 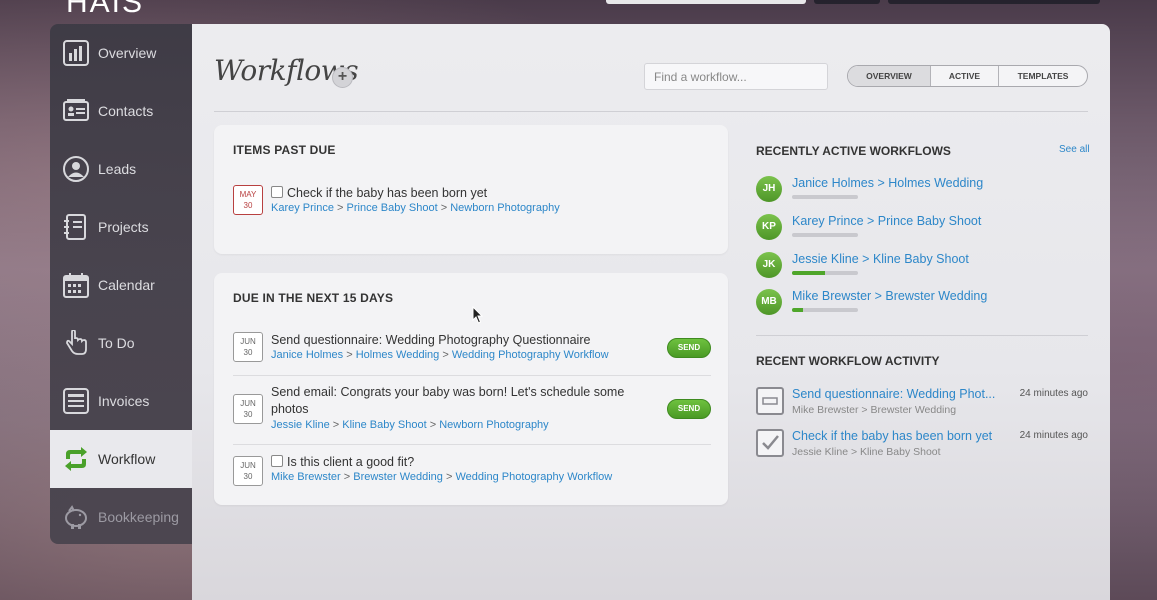 What do you see at coordinates (342, 77) in the screenshot?
I see `add-workflow-button: +` at bounding box center [342, 77].